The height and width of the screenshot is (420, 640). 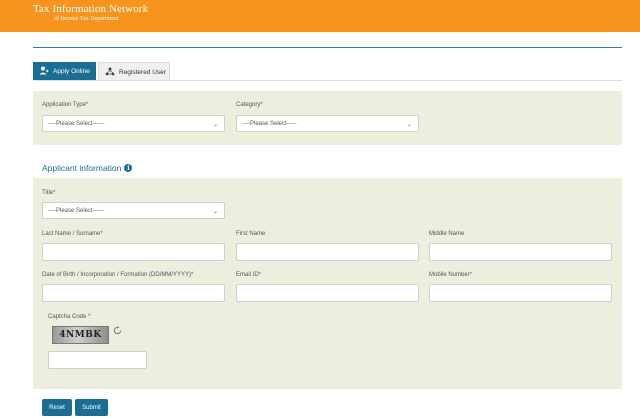 I want to click on submit-button: Submit, so click(x=91, y=407).